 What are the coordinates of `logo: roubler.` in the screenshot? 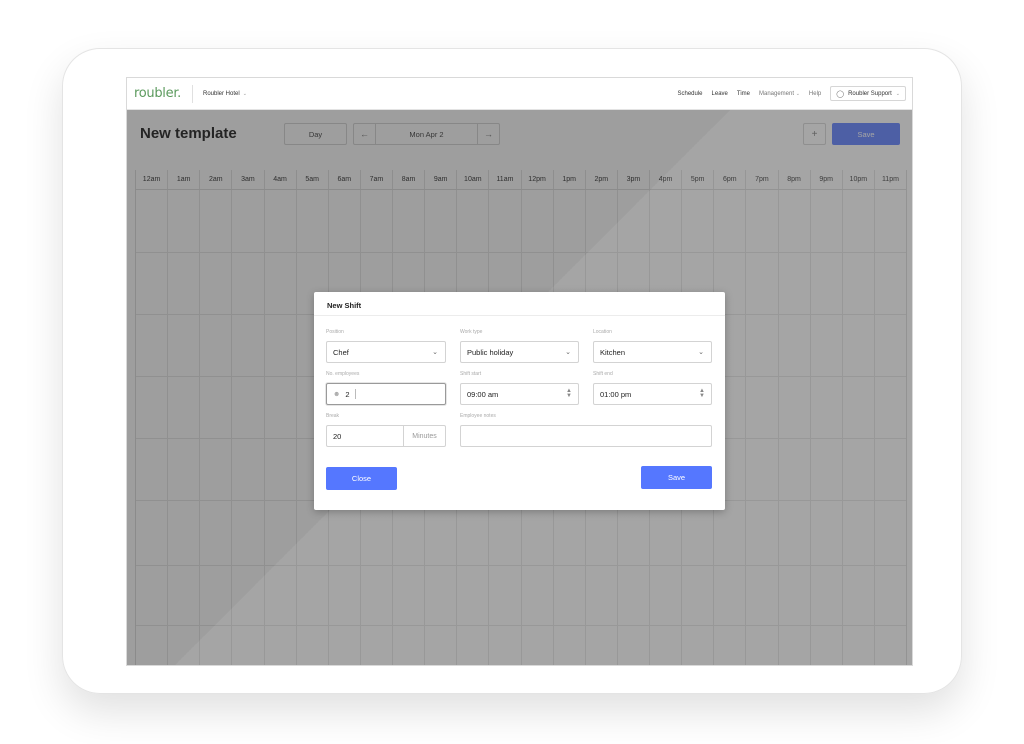 It's located at (157, 93).